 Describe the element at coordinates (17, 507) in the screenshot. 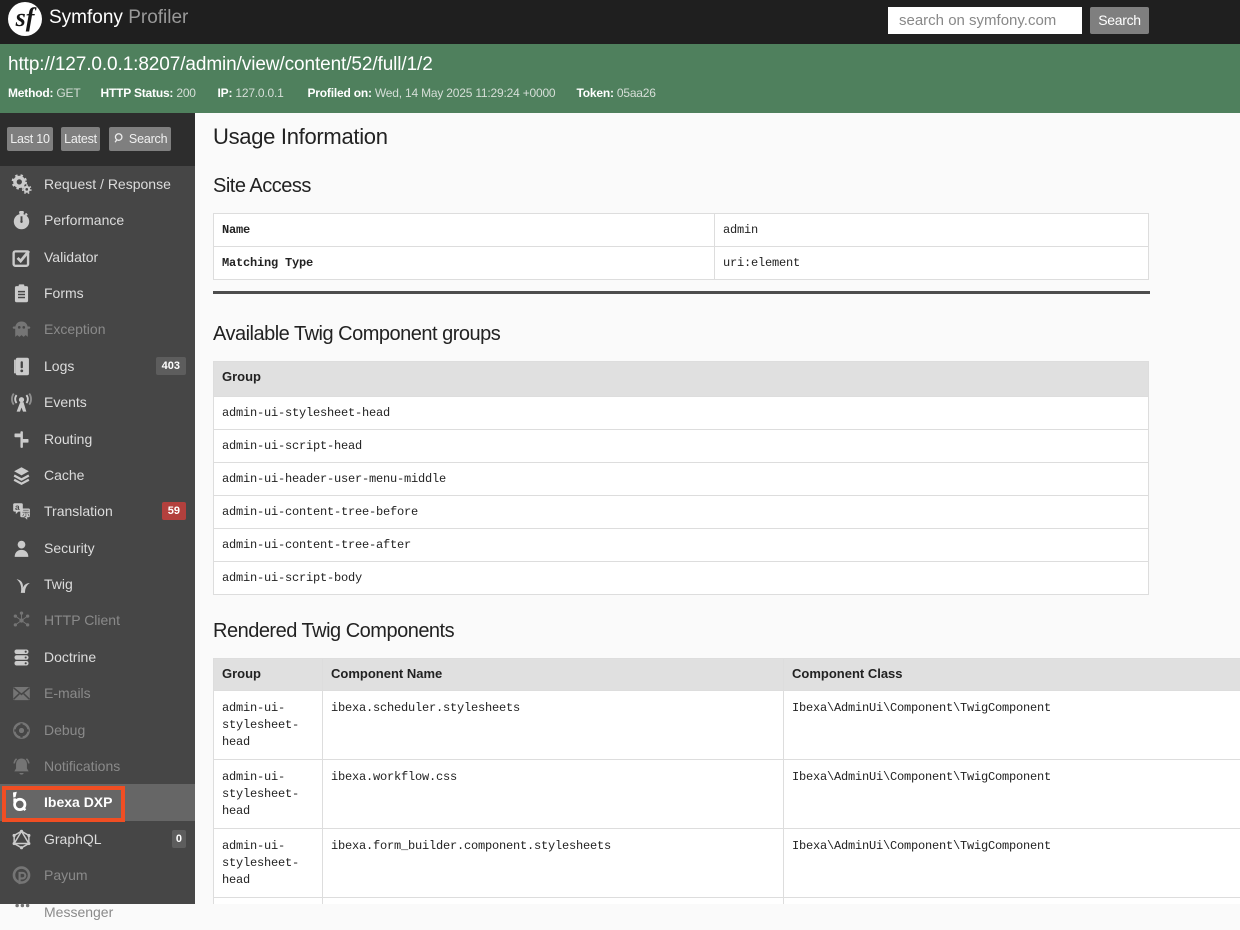

I see `svg-text: a` at that location.